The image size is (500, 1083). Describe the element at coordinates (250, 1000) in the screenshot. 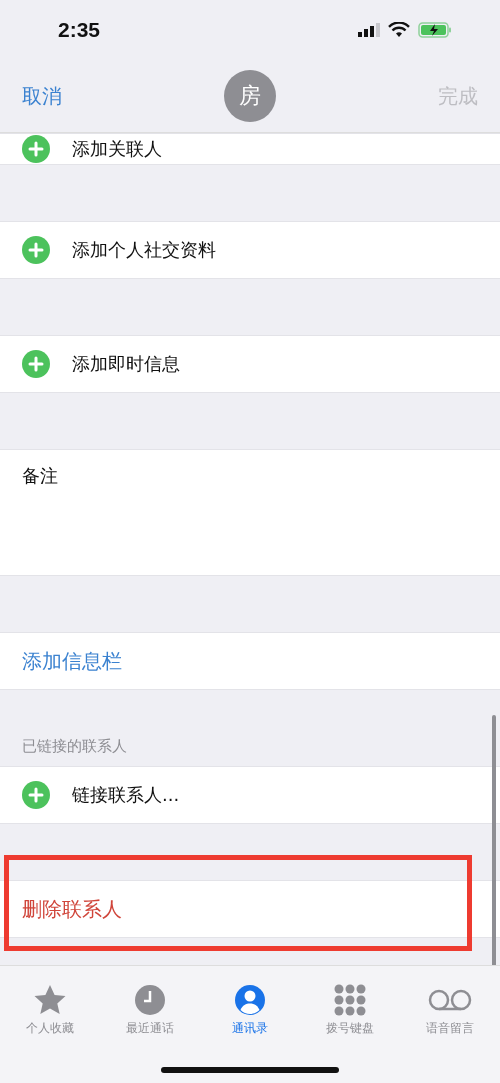

I see `person-icon` at that location.